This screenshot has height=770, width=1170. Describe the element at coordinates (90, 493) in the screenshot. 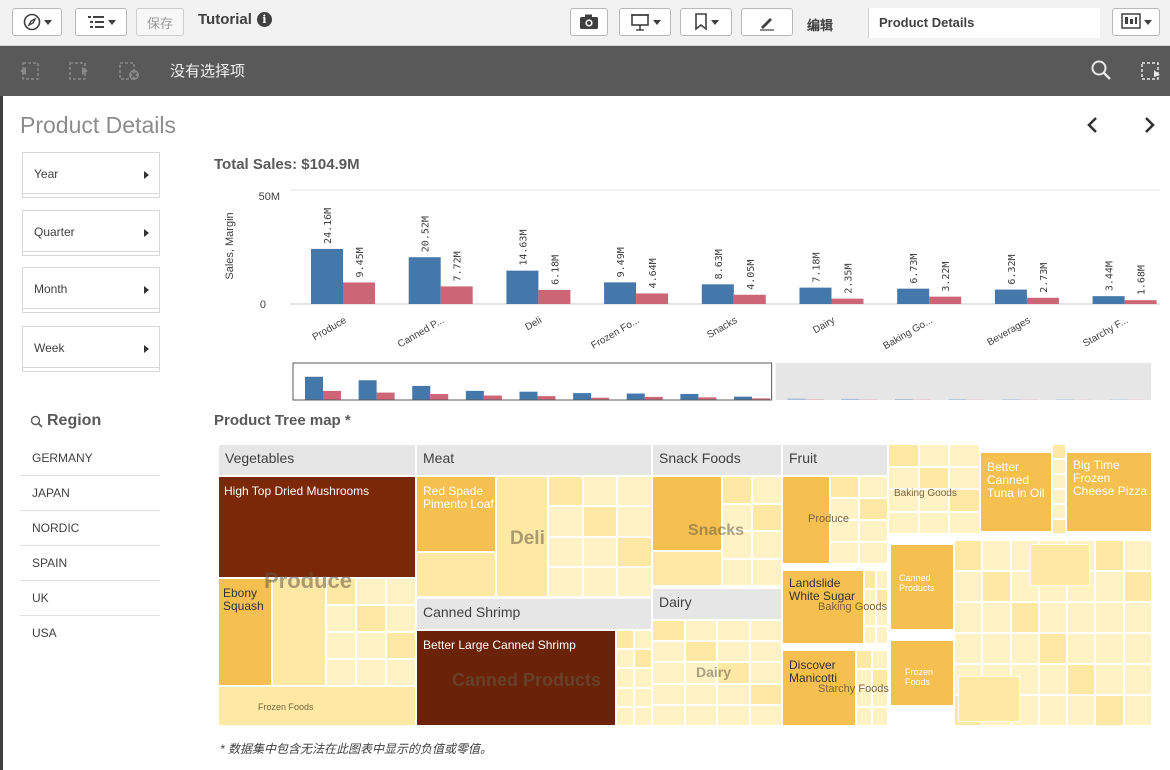

I see `region-item-japan: JAPAN` at that location.